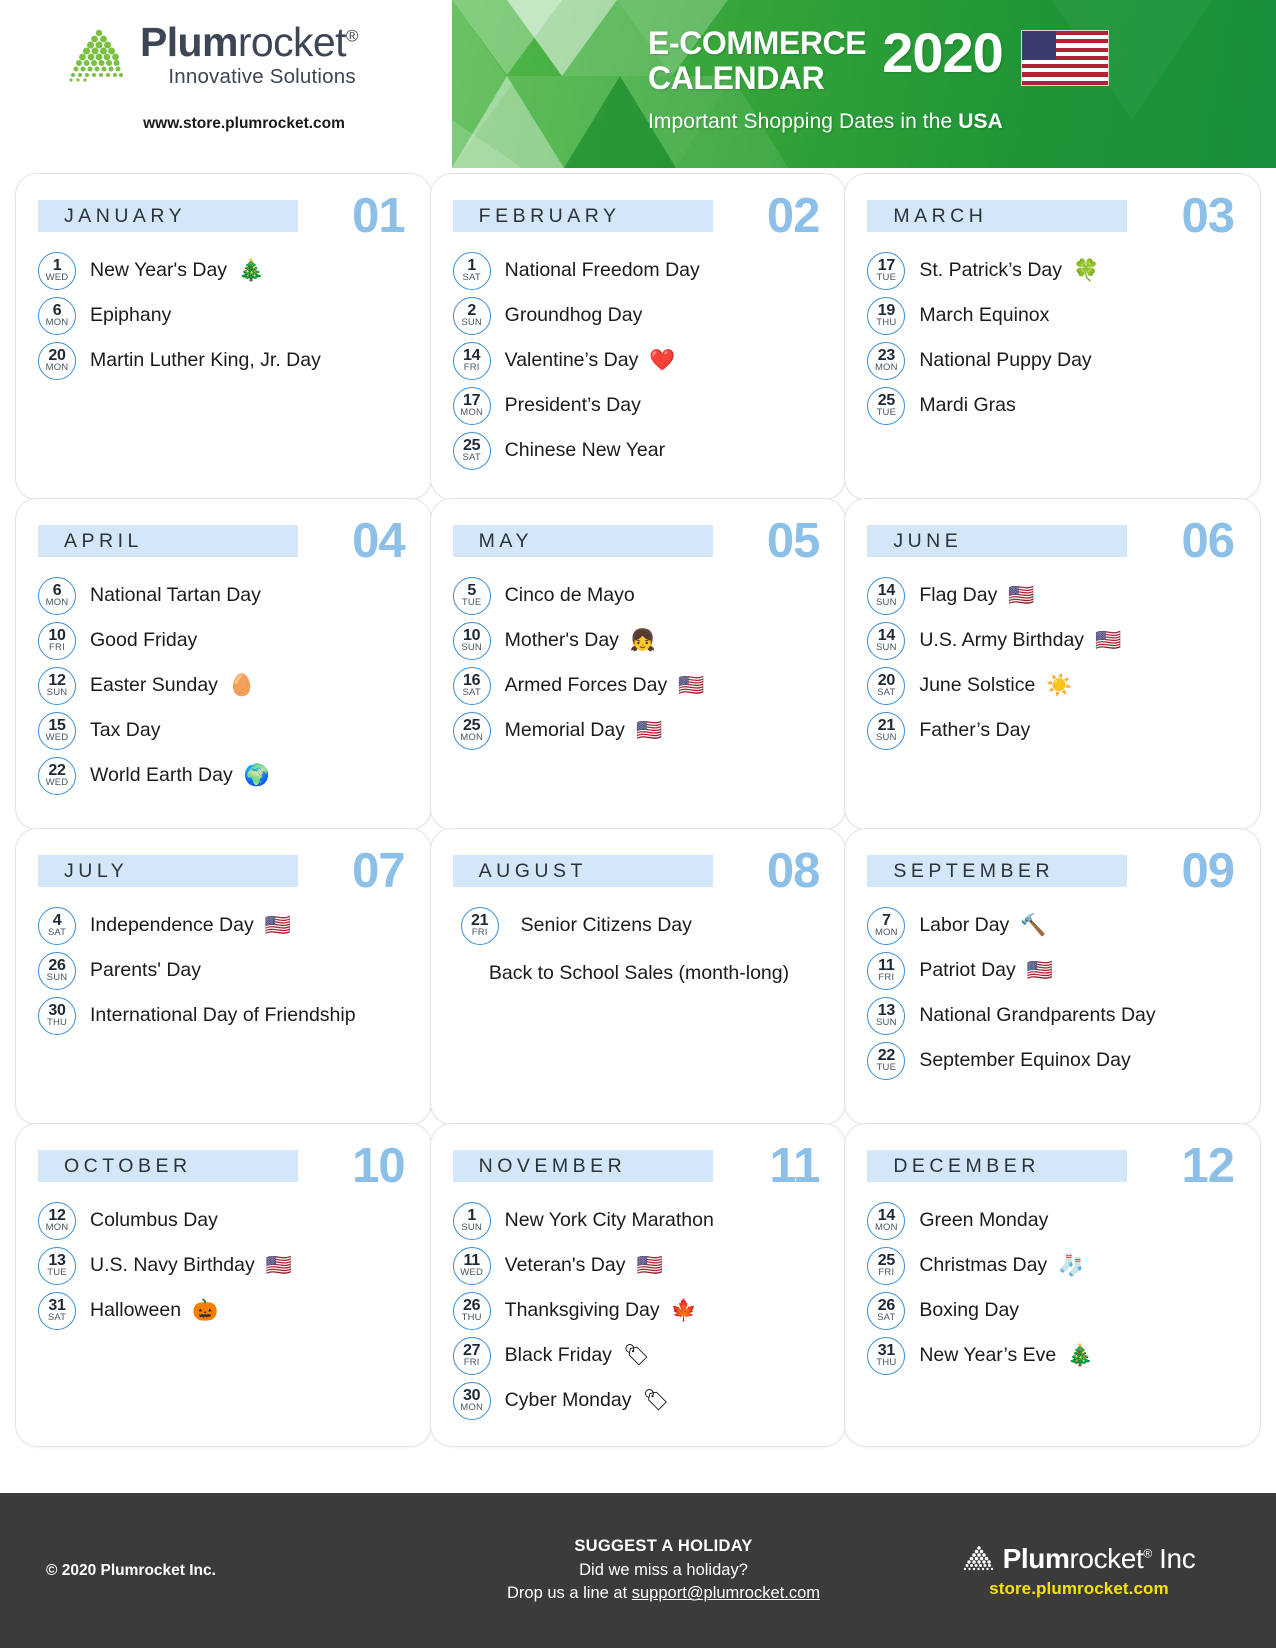 The image size is (1276, 1648). Describe the element at coordinates (1054, 970) in the screenshot. I see `event-row: 11 FRI Patriot Day 🇺🇸` at that location.